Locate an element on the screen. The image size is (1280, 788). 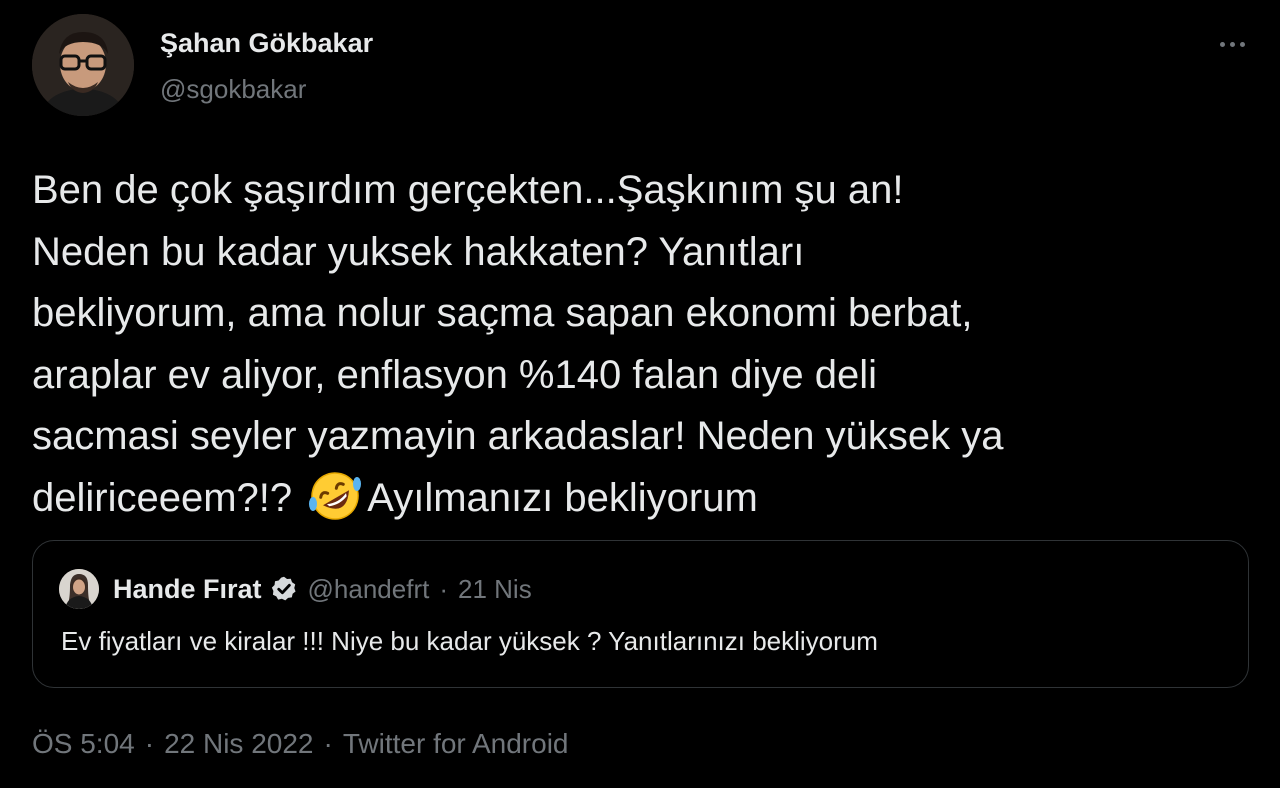
tweet-time: ÖS 5:04 is located at coordinates (83, 743).